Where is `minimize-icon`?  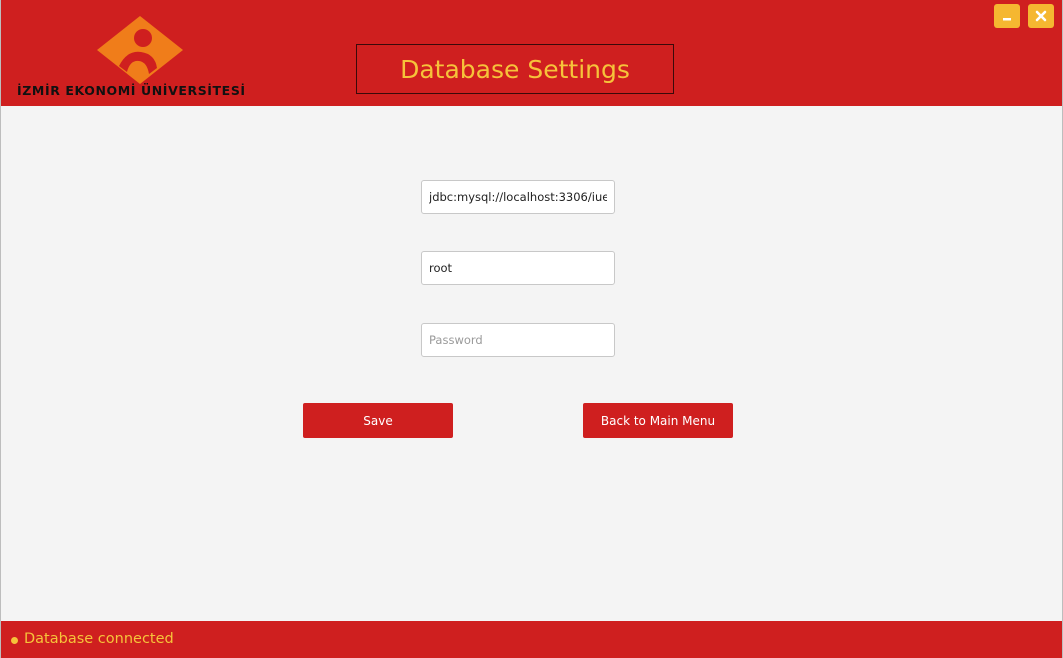 minimize-icon is located at coordinates (1007, 19).